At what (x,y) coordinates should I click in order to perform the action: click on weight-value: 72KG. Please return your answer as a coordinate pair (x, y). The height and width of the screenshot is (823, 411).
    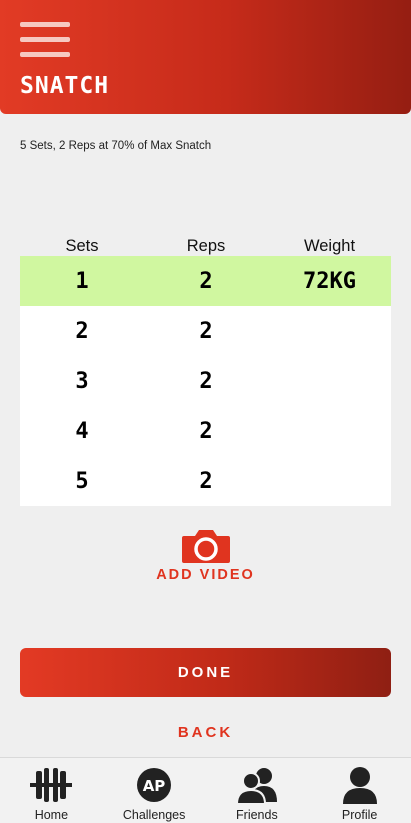
    Looking at the image, I should click on (329, 281).